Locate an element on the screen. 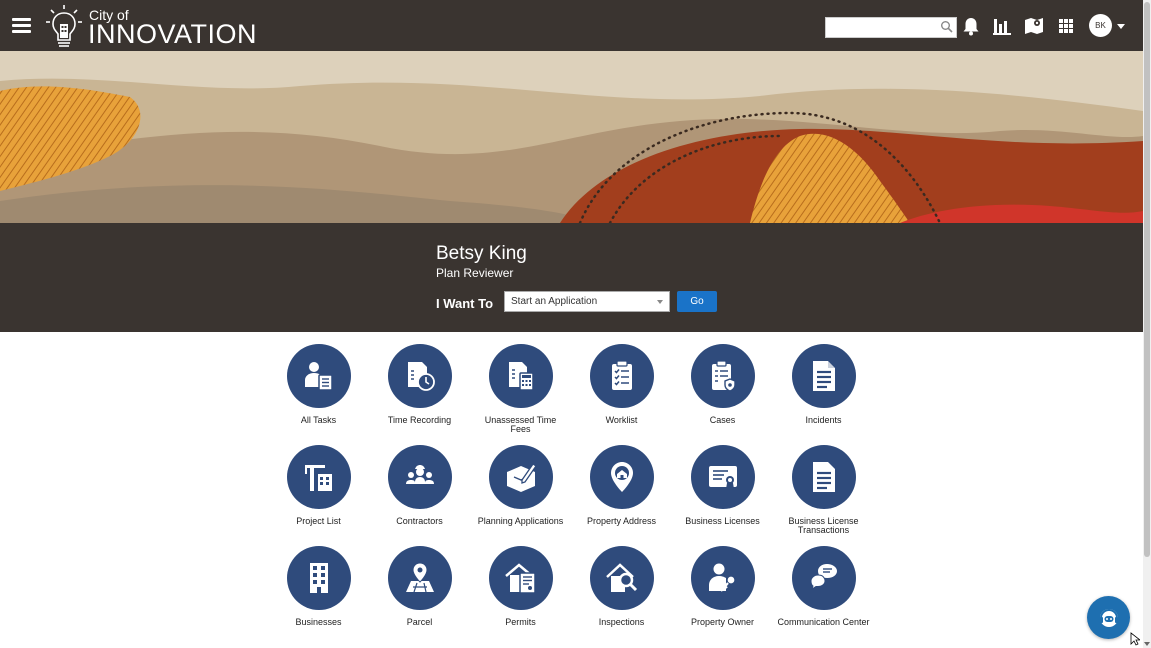  tile-label: Planning Applications is located at coordinates (520, 521).